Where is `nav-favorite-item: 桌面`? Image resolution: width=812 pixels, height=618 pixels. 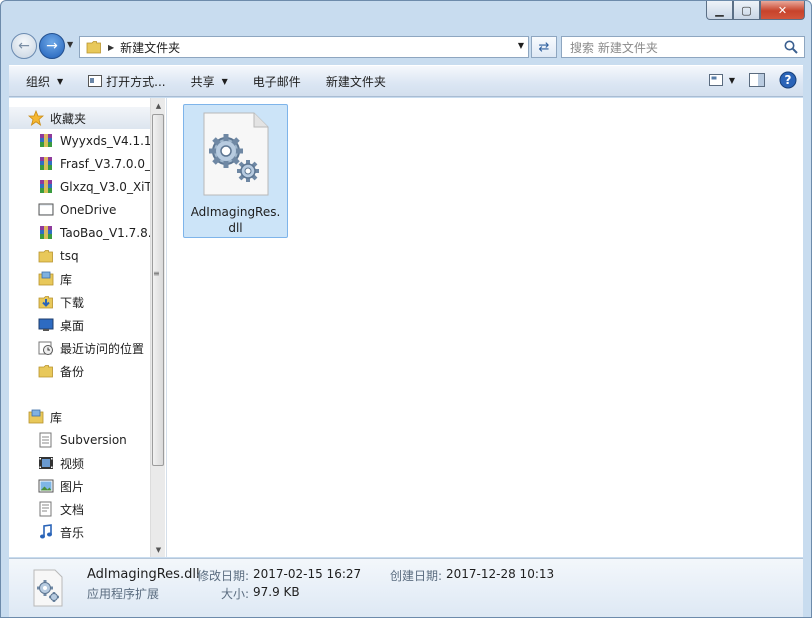
nav-favorite-item: 桌面 is located at coordinates (79, 325).